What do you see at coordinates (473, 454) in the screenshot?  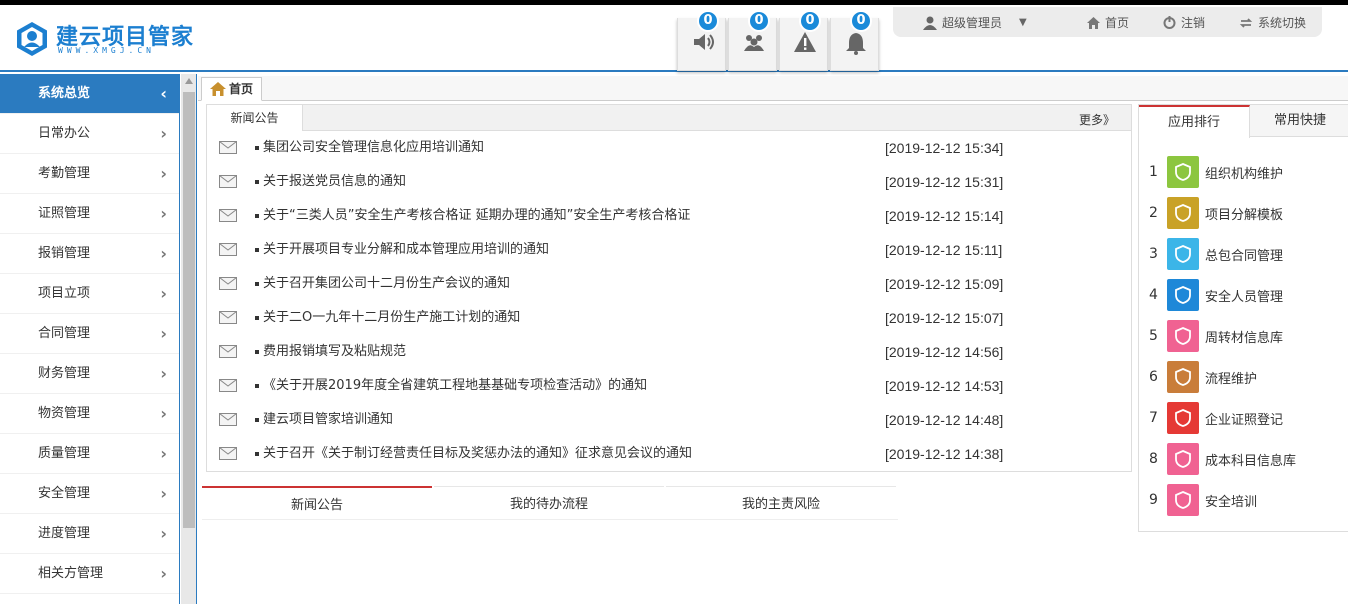 I see `news-title: 关于召开《关于制订经营责任目标及奖惩办法的通知》征求意见会议的通知` at bounding box center [473, 454].